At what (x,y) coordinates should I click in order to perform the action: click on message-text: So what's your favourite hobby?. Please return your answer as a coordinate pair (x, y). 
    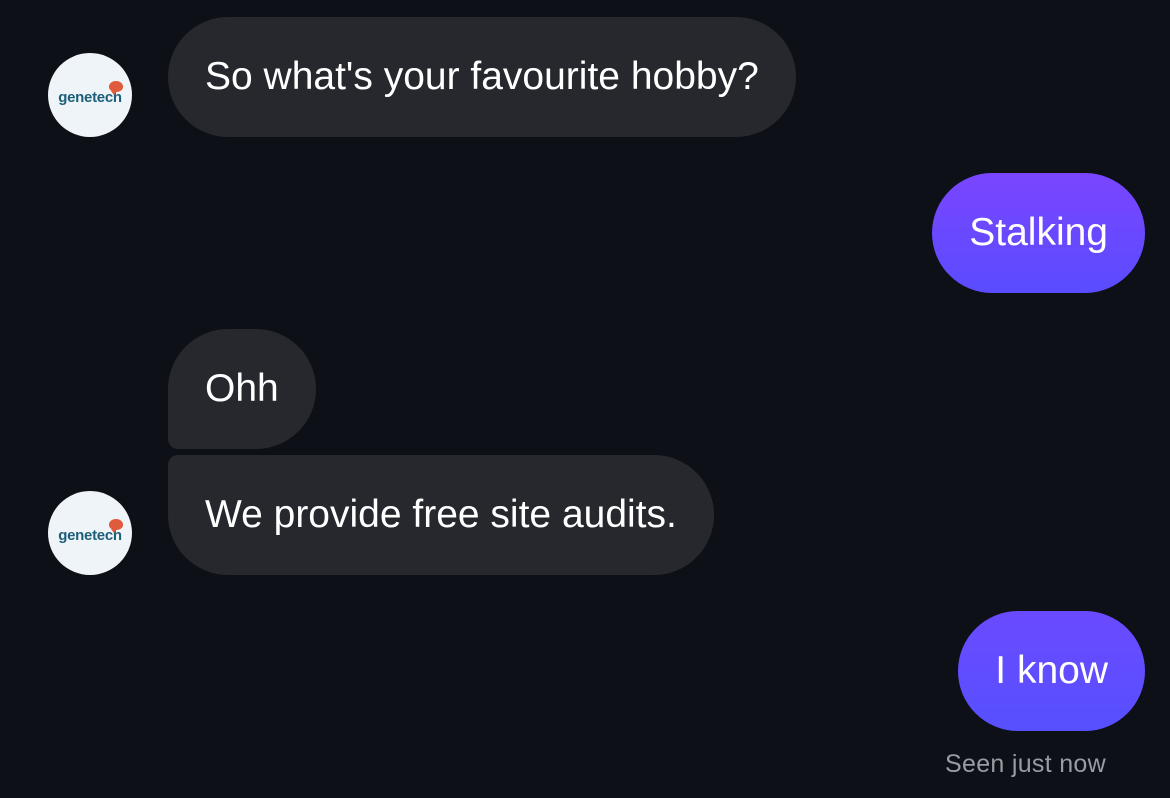
    Looking at the image, I should click on (482, 76).